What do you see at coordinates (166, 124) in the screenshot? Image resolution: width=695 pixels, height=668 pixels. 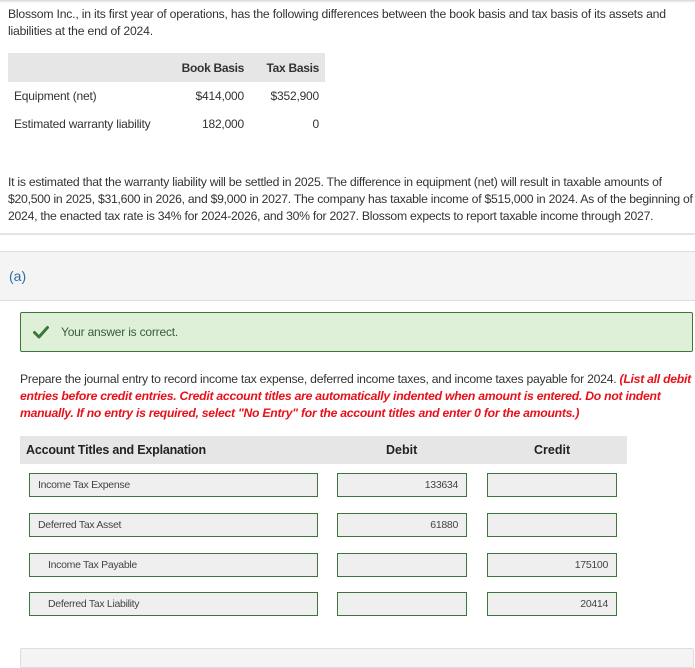 I see `basis-table-row: Estimated warranty liability 182,000 0` at bounding box center [166, 124].